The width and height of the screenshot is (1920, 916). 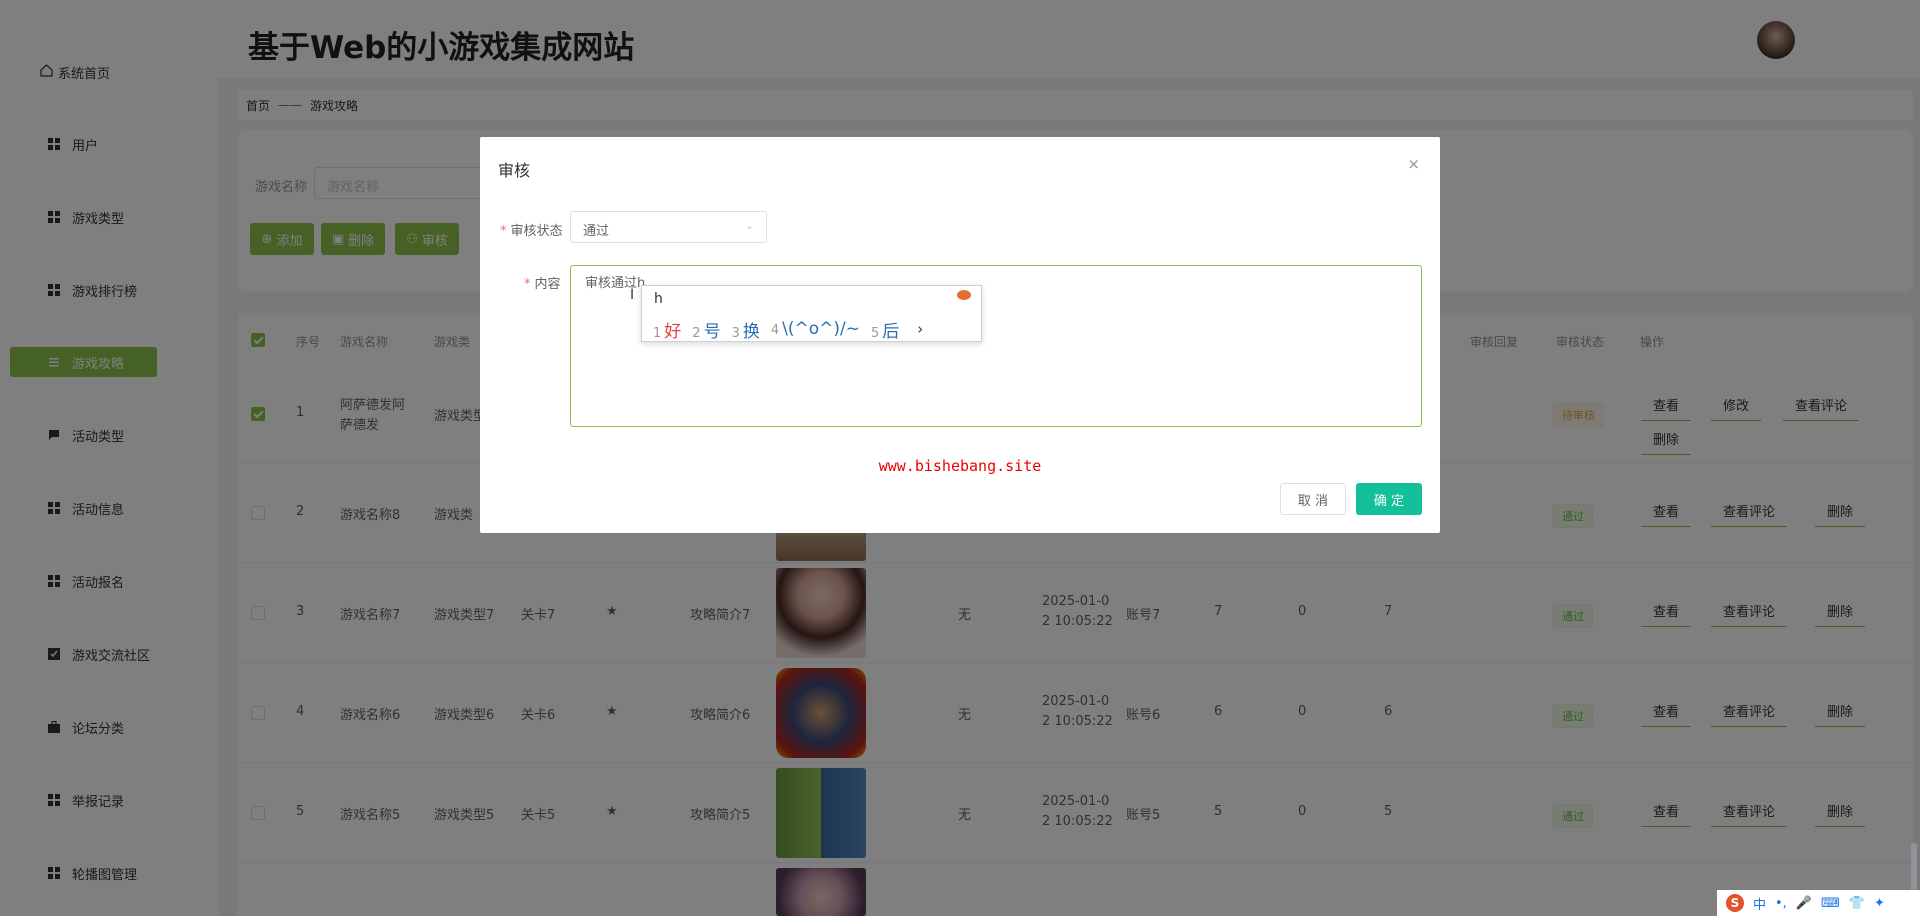 What do you see at coordinates (1857, 903) in the screenshot?
I see `skin-icon: 👕` at bounding box center [1857, 903].